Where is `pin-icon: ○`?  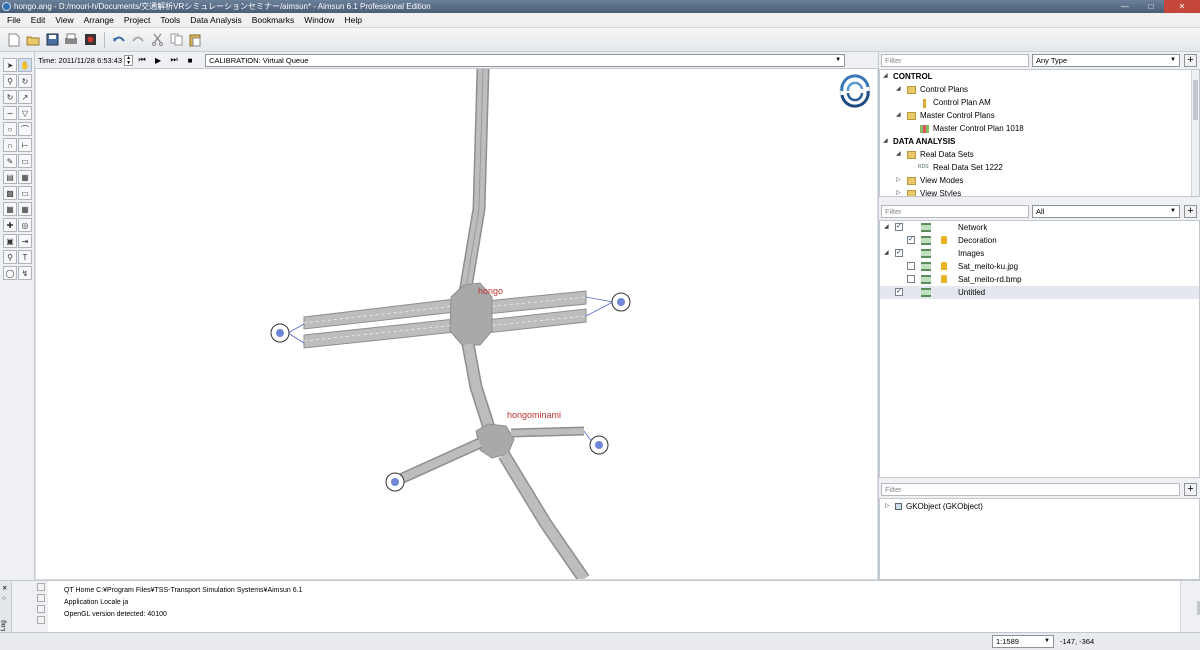
pin-icon: ○ is located at coordinates (4, 598).